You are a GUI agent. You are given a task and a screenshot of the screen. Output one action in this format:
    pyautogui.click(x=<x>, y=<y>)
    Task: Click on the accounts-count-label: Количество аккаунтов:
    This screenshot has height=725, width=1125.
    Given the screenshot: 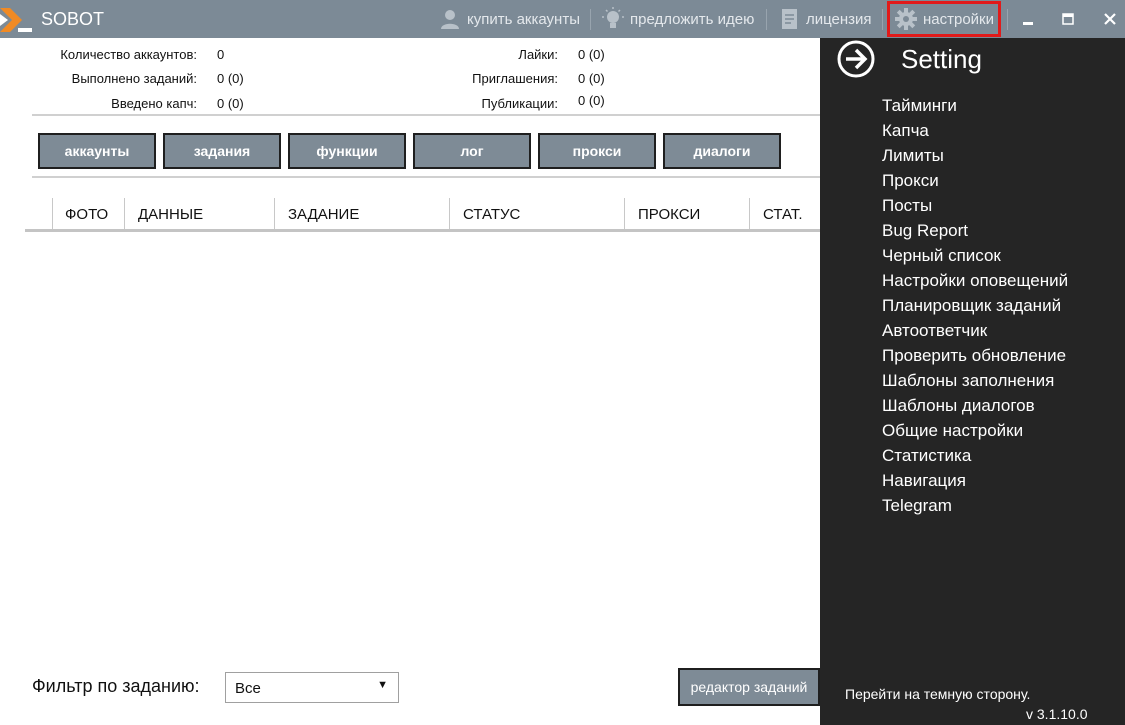 What is the action you would take?
    pyautogui.click(x=128, y=54)
    